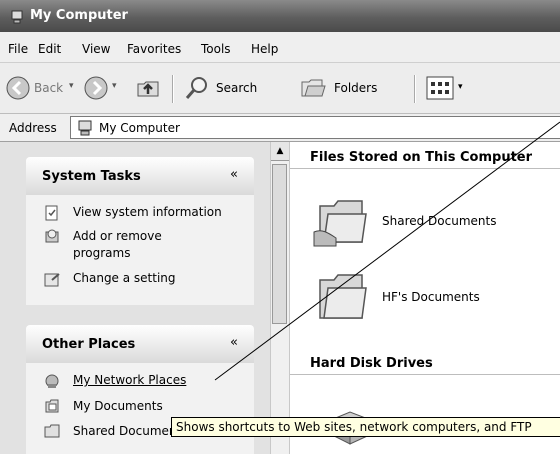 The width and height of the screenshot is (560, 454). I want to click on system-tasks-title: System Tasks, so click(91, 176).